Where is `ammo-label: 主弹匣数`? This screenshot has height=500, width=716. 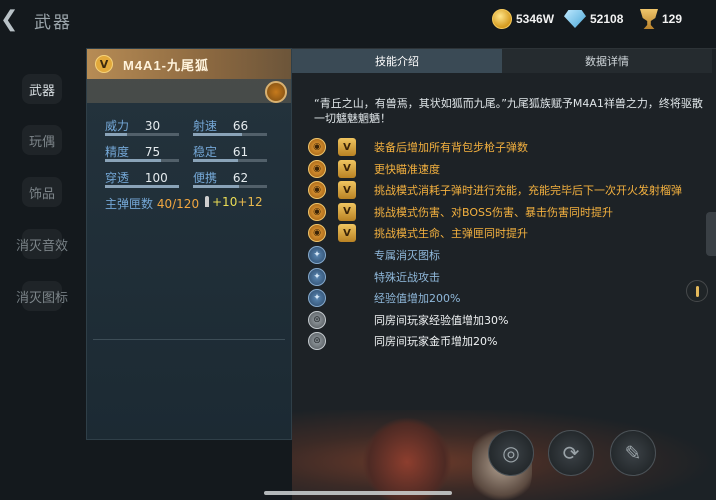 ammo-label: 主弹匣数 is located at coordinates (129, 204).